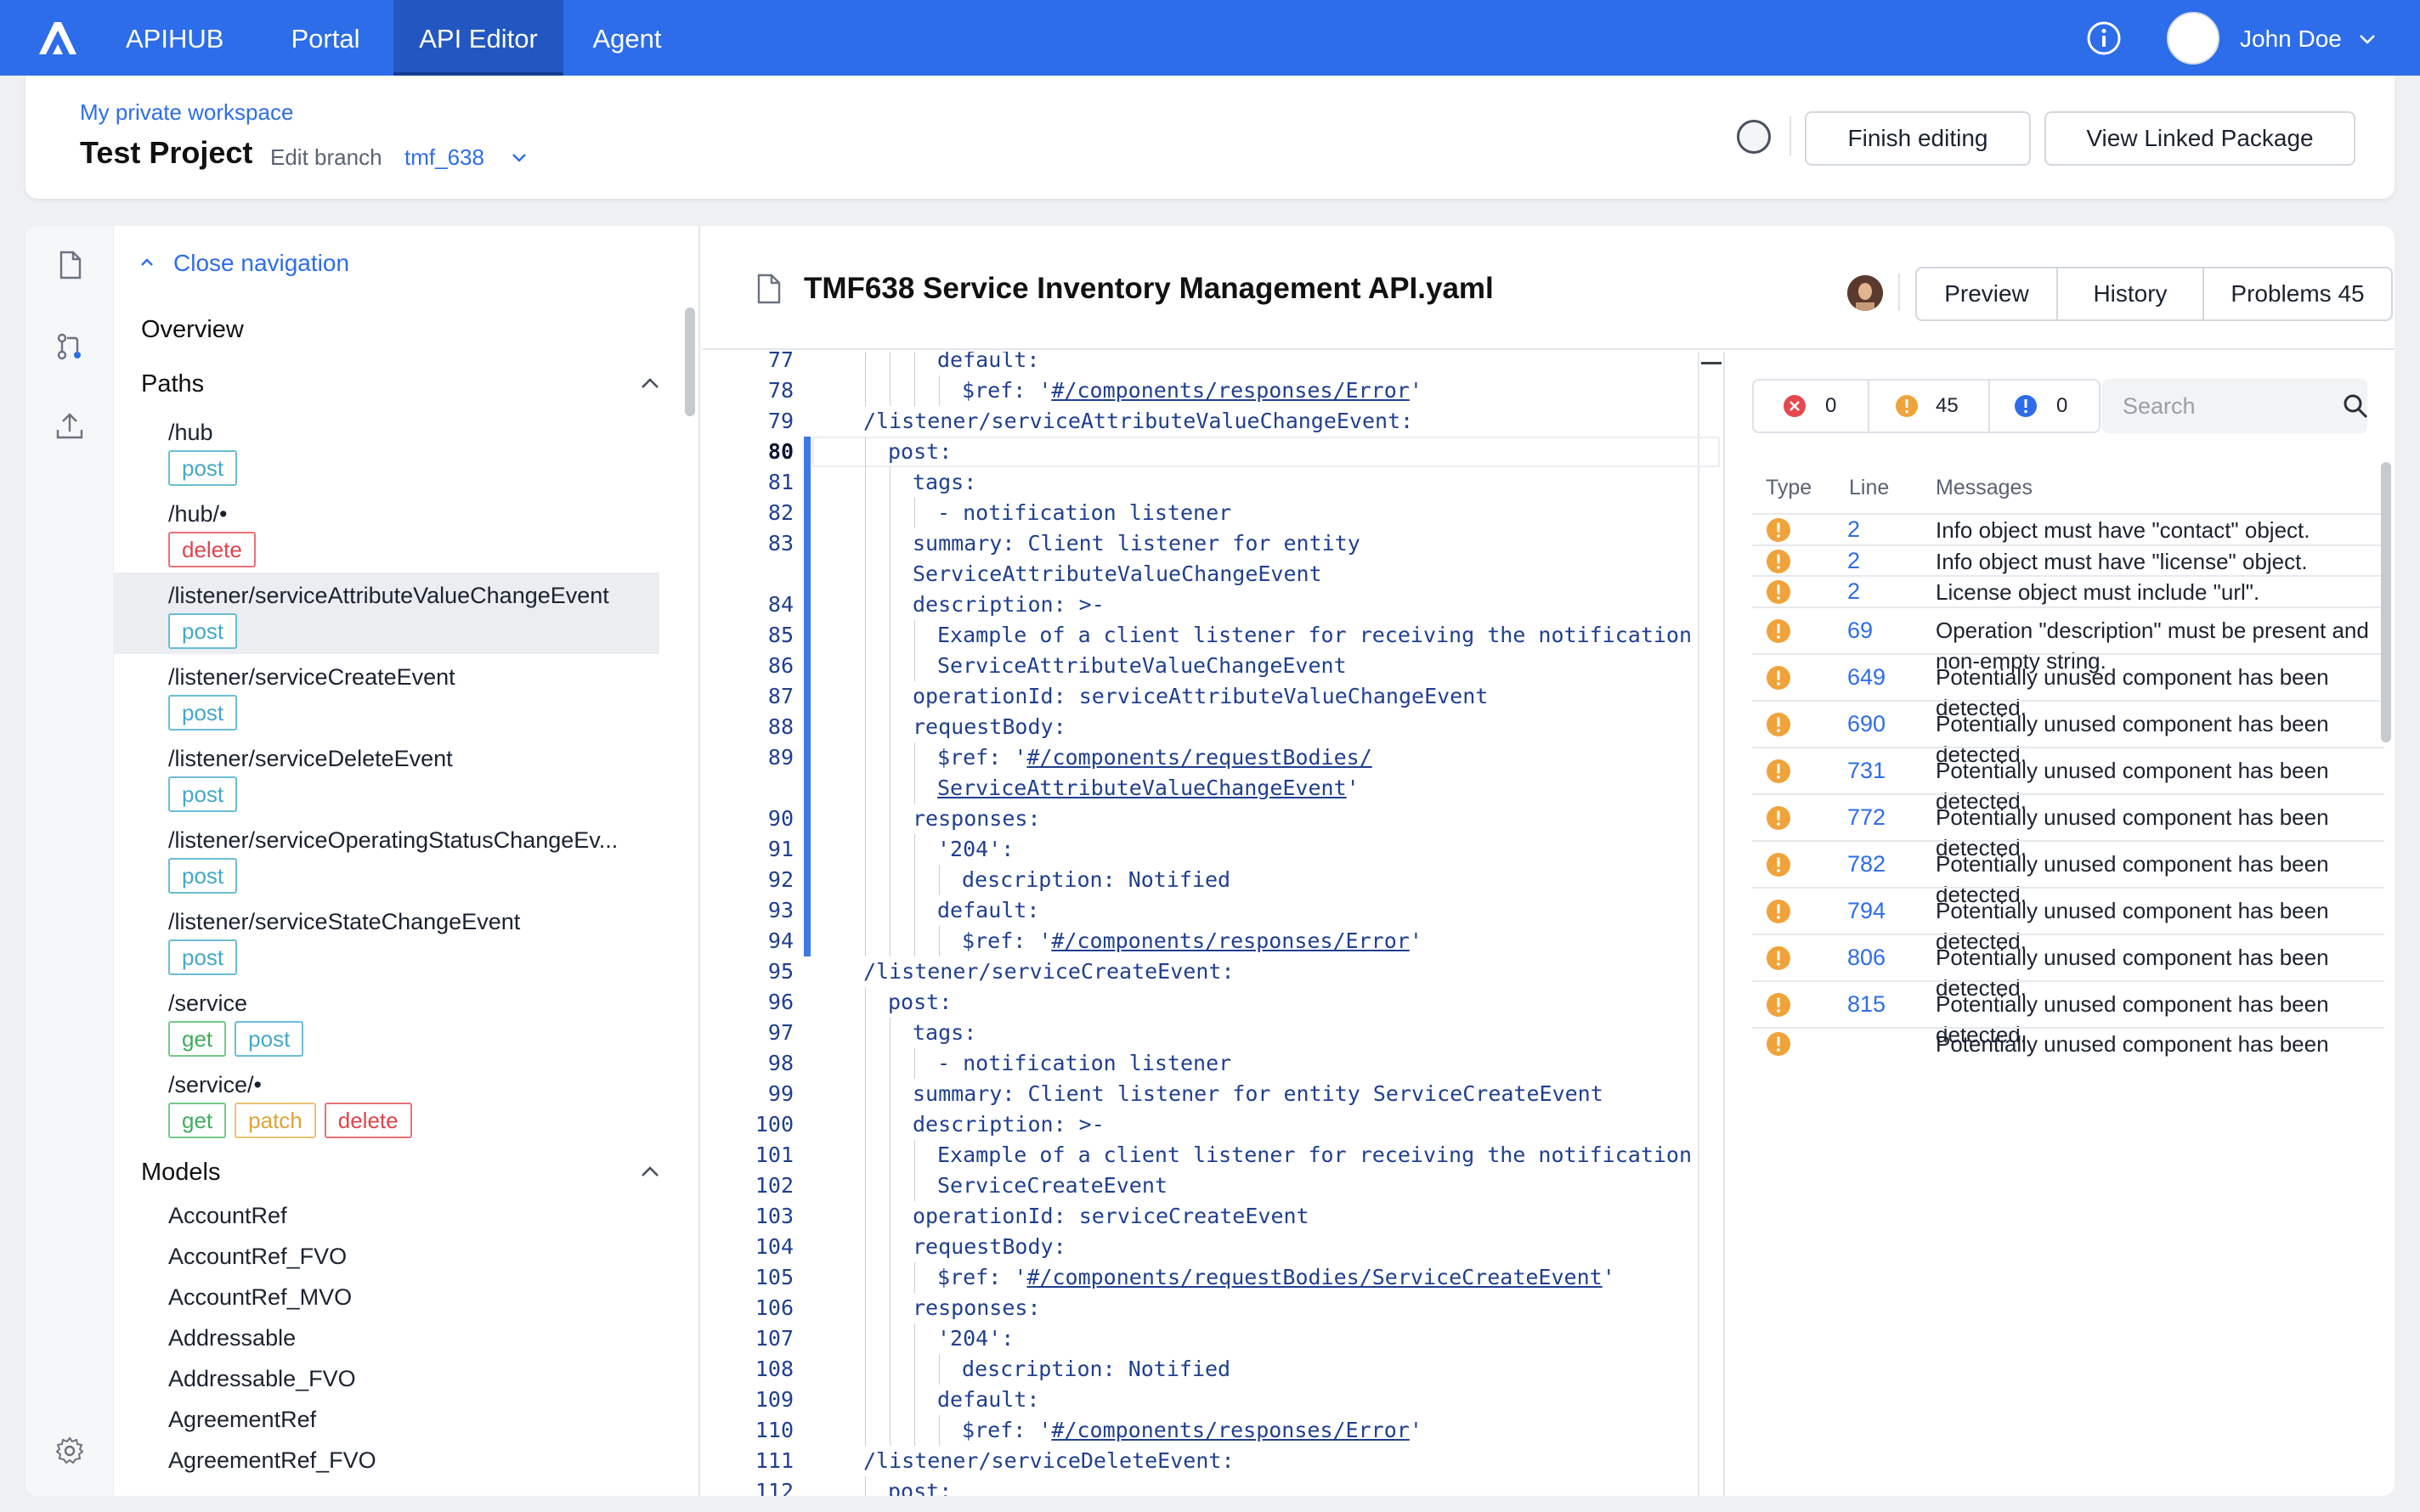 The height and width of the screenshot is (1512, 2420). Describe the element at coordinates (1866, 771) in the screenshot. I see `problem-line-link: 731` at that location.